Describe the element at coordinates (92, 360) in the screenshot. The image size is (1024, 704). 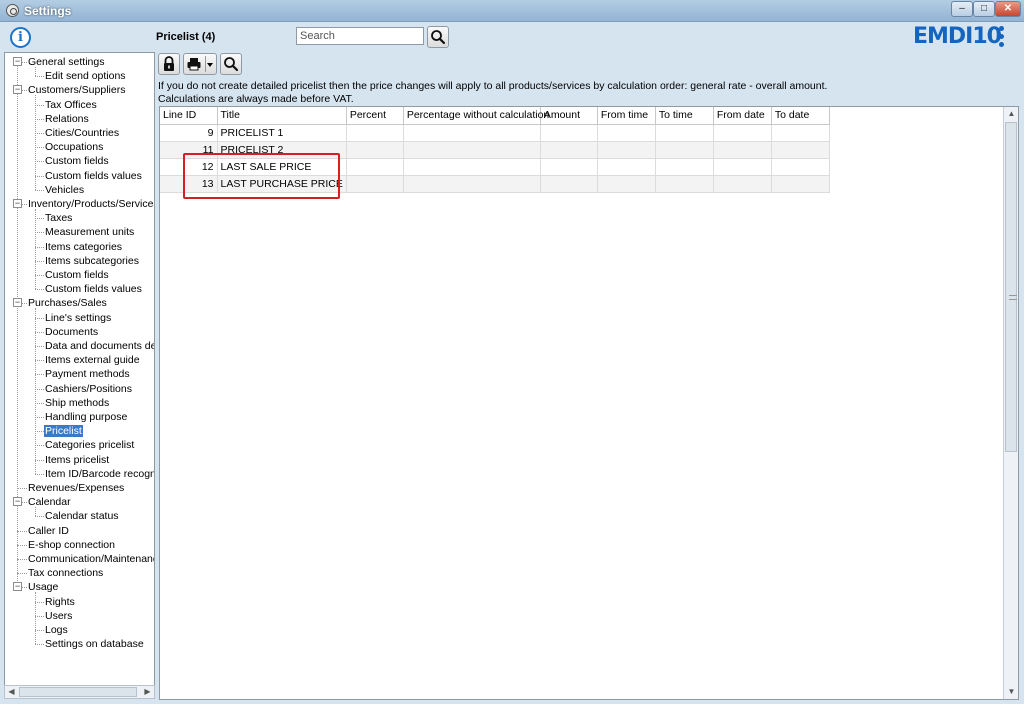
I see `tree-item: Items external guide` at that location.